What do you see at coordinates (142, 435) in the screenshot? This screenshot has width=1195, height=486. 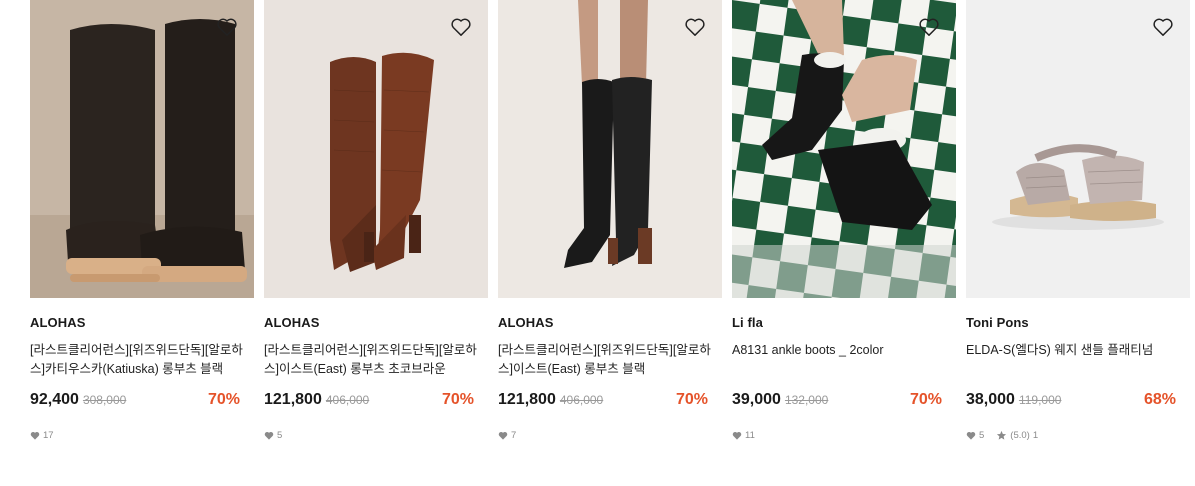 I see `product-meta: 17` at bounding box center [142, 435].